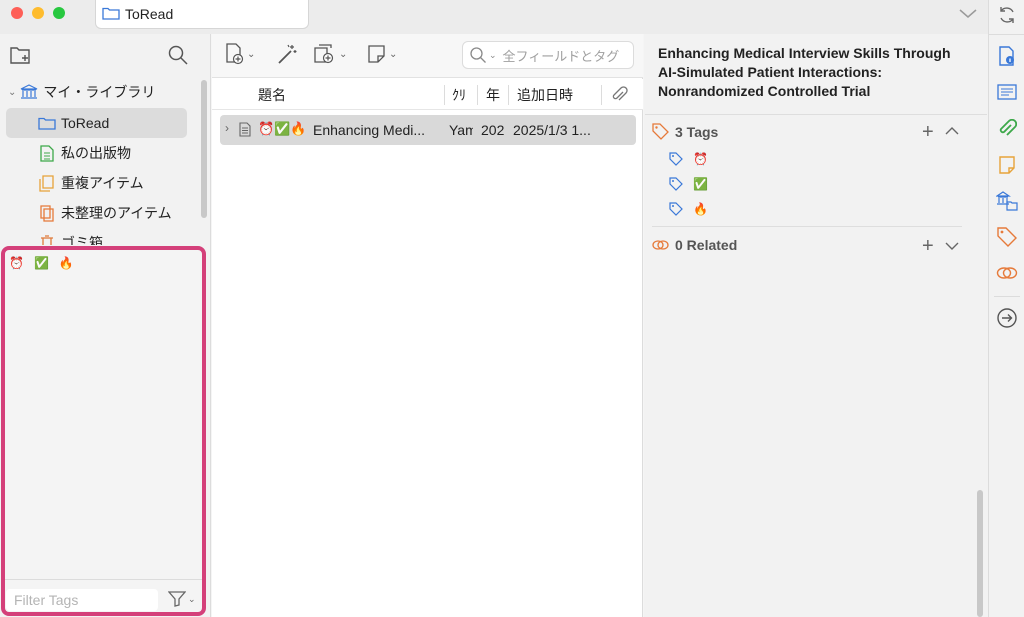 The height and width of the screenshot is (617, 1024). I want to click on notes-icon, so click(1007, 165).